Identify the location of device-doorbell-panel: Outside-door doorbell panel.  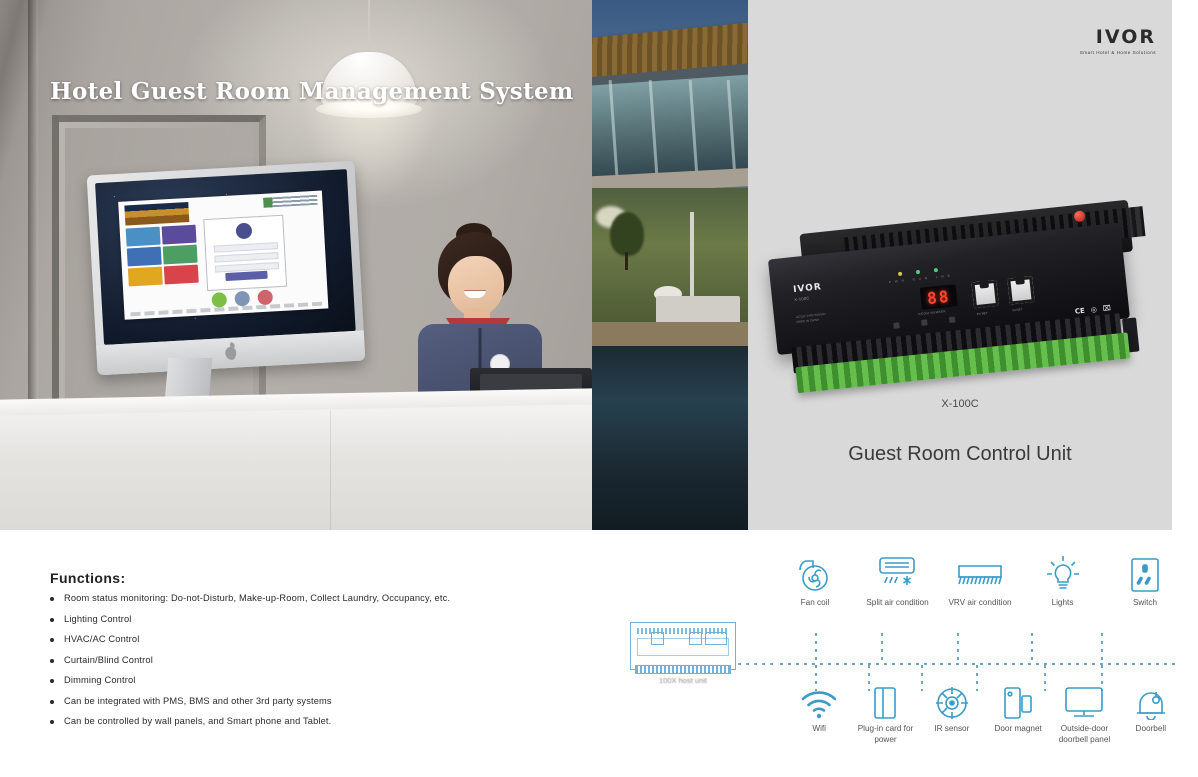
(1084, 711).